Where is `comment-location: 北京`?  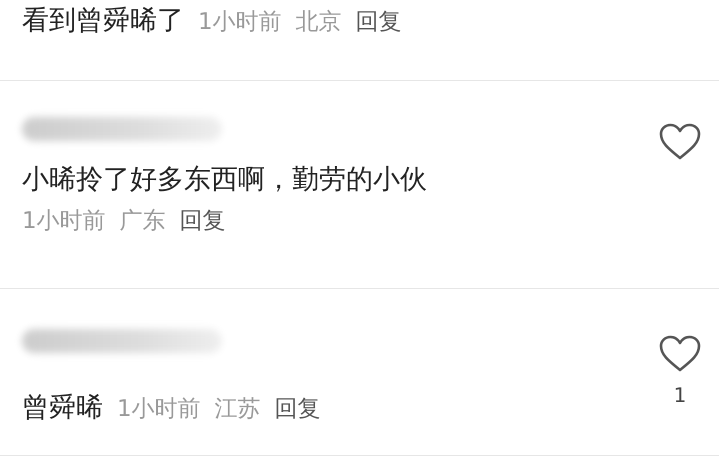
comment-location: 北京 is located at coordinates (319, 22).